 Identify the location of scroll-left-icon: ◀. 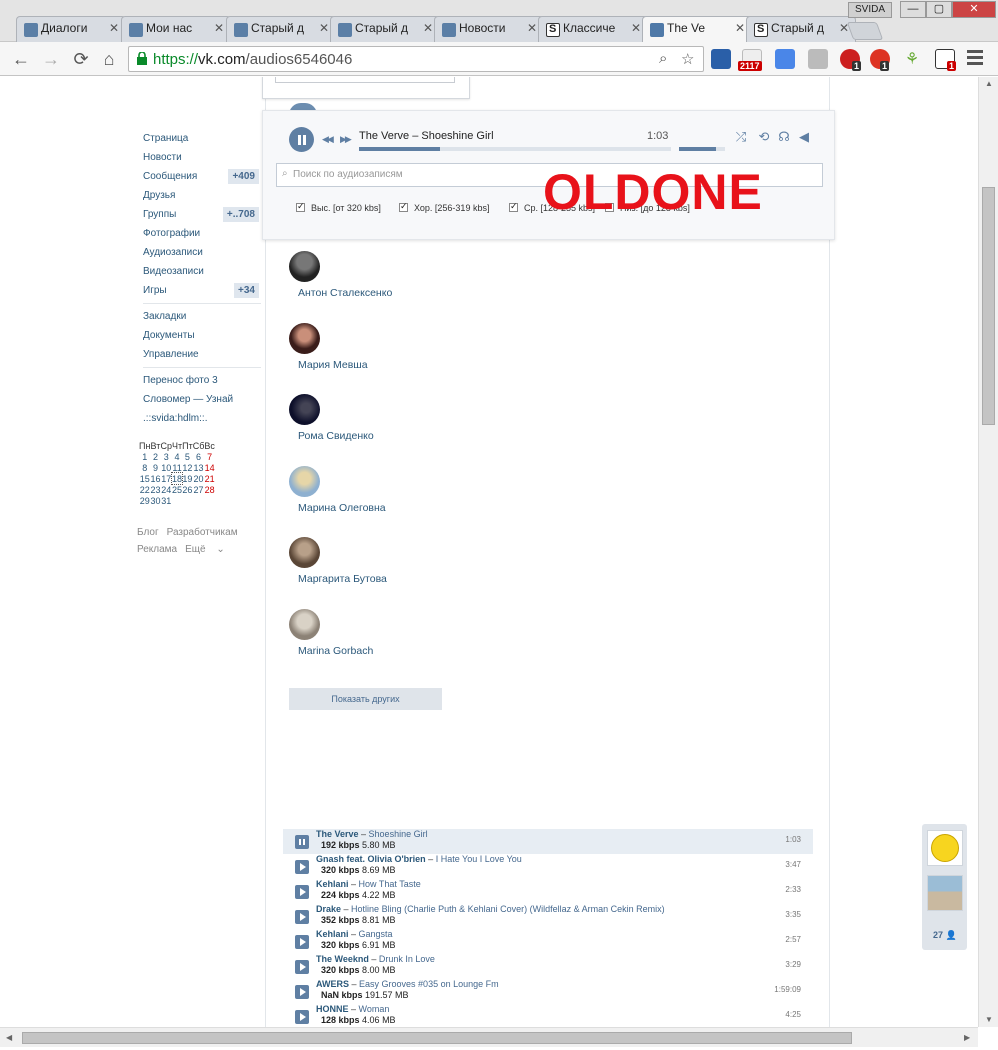
(9, 1037).